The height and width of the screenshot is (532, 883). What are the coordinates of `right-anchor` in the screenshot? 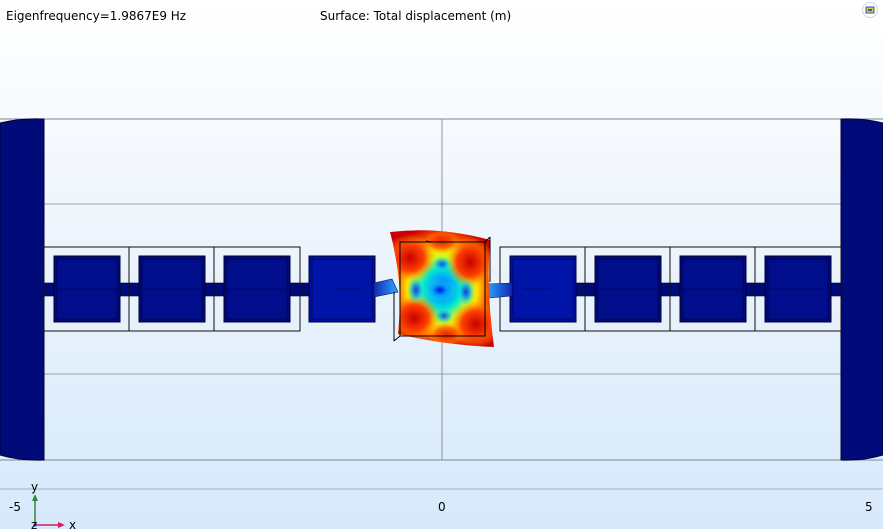 It's located at (861, 289).